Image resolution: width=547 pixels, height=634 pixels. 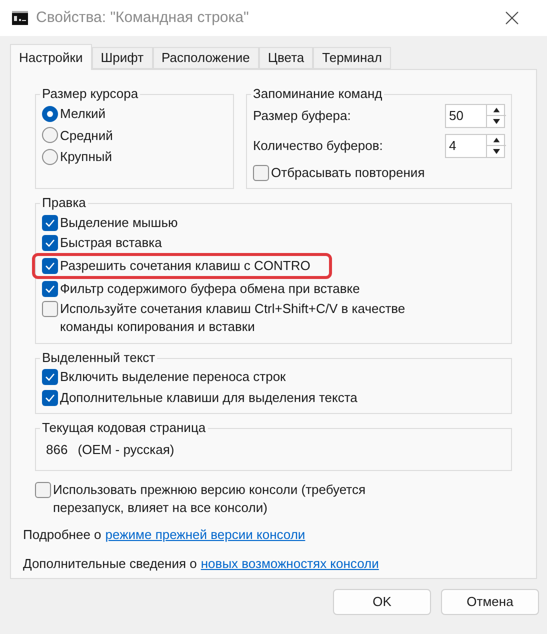 What do you see at coordinates (318, 94) in the screenshot?
I see `group-title: Запоминание команд` at bounding box center [318, 94].